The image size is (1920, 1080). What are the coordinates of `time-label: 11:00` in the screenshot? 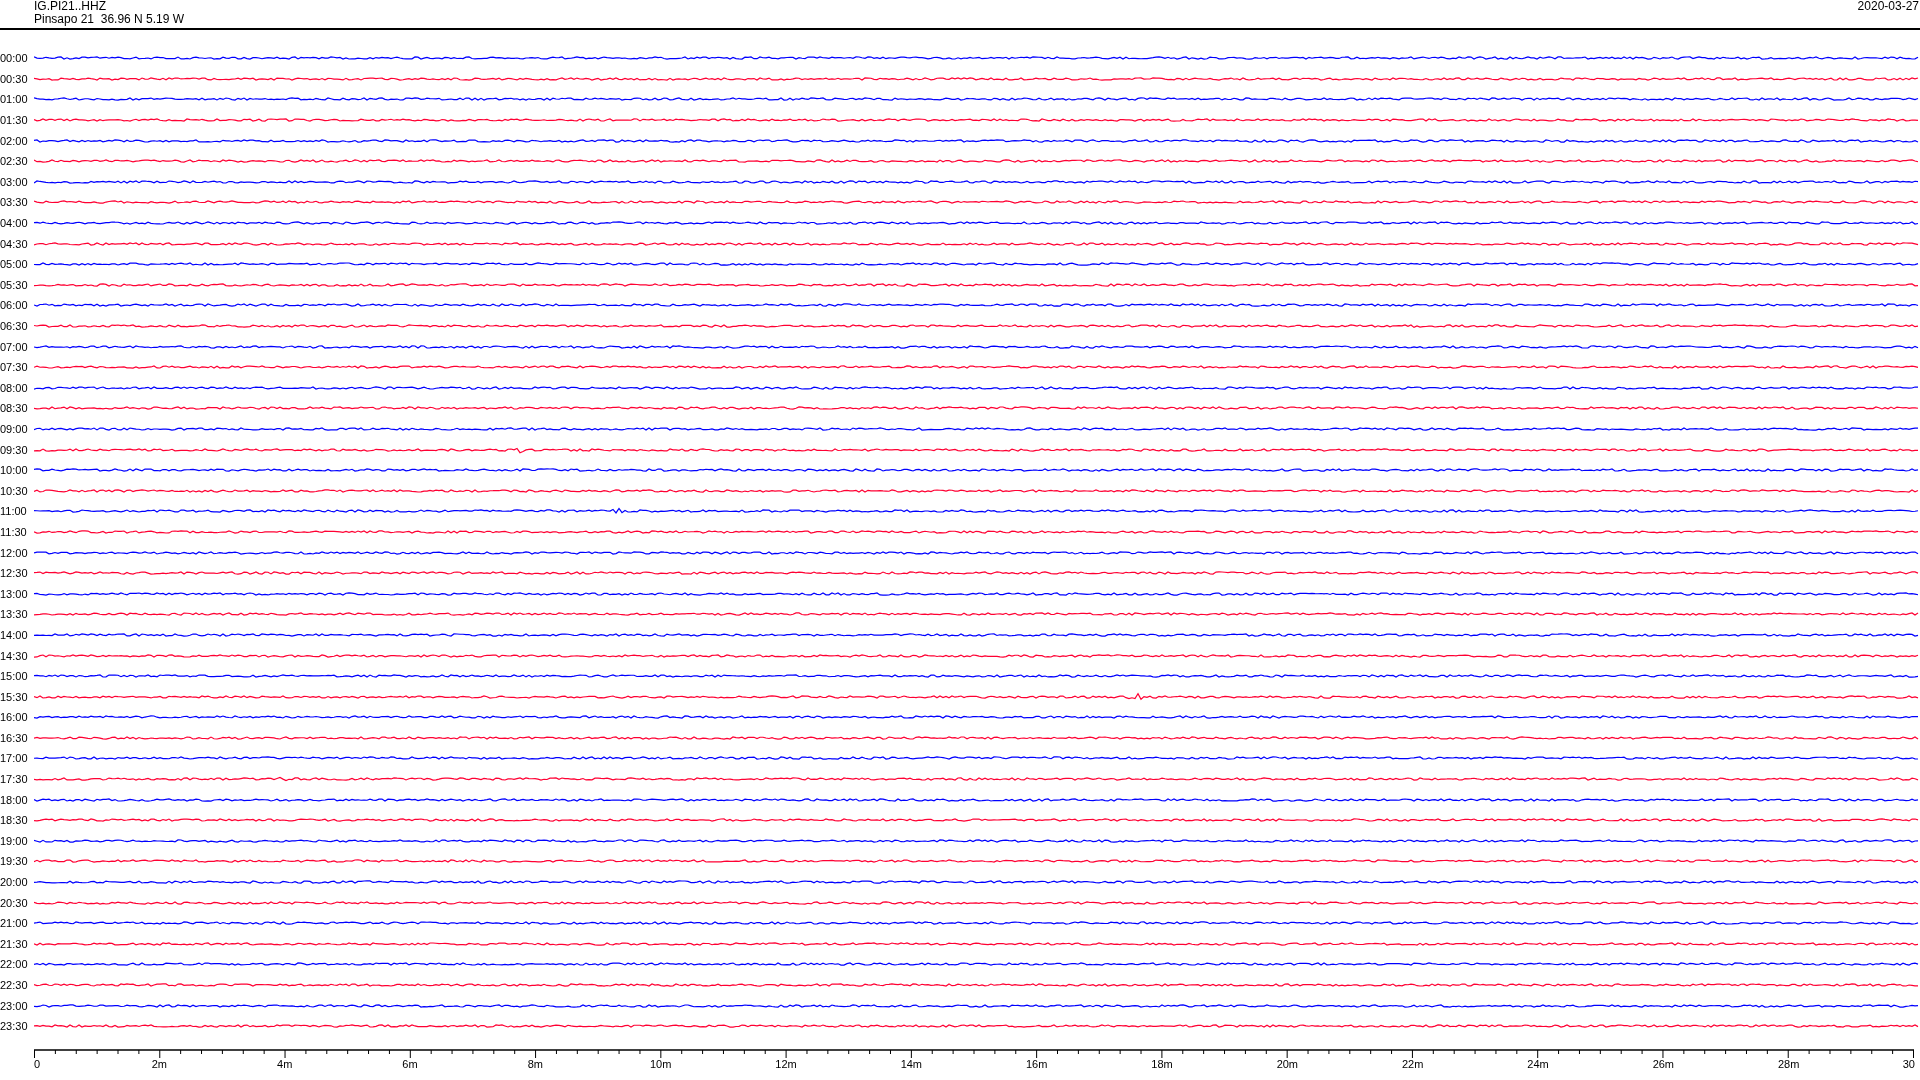 It's located at (14, 511).